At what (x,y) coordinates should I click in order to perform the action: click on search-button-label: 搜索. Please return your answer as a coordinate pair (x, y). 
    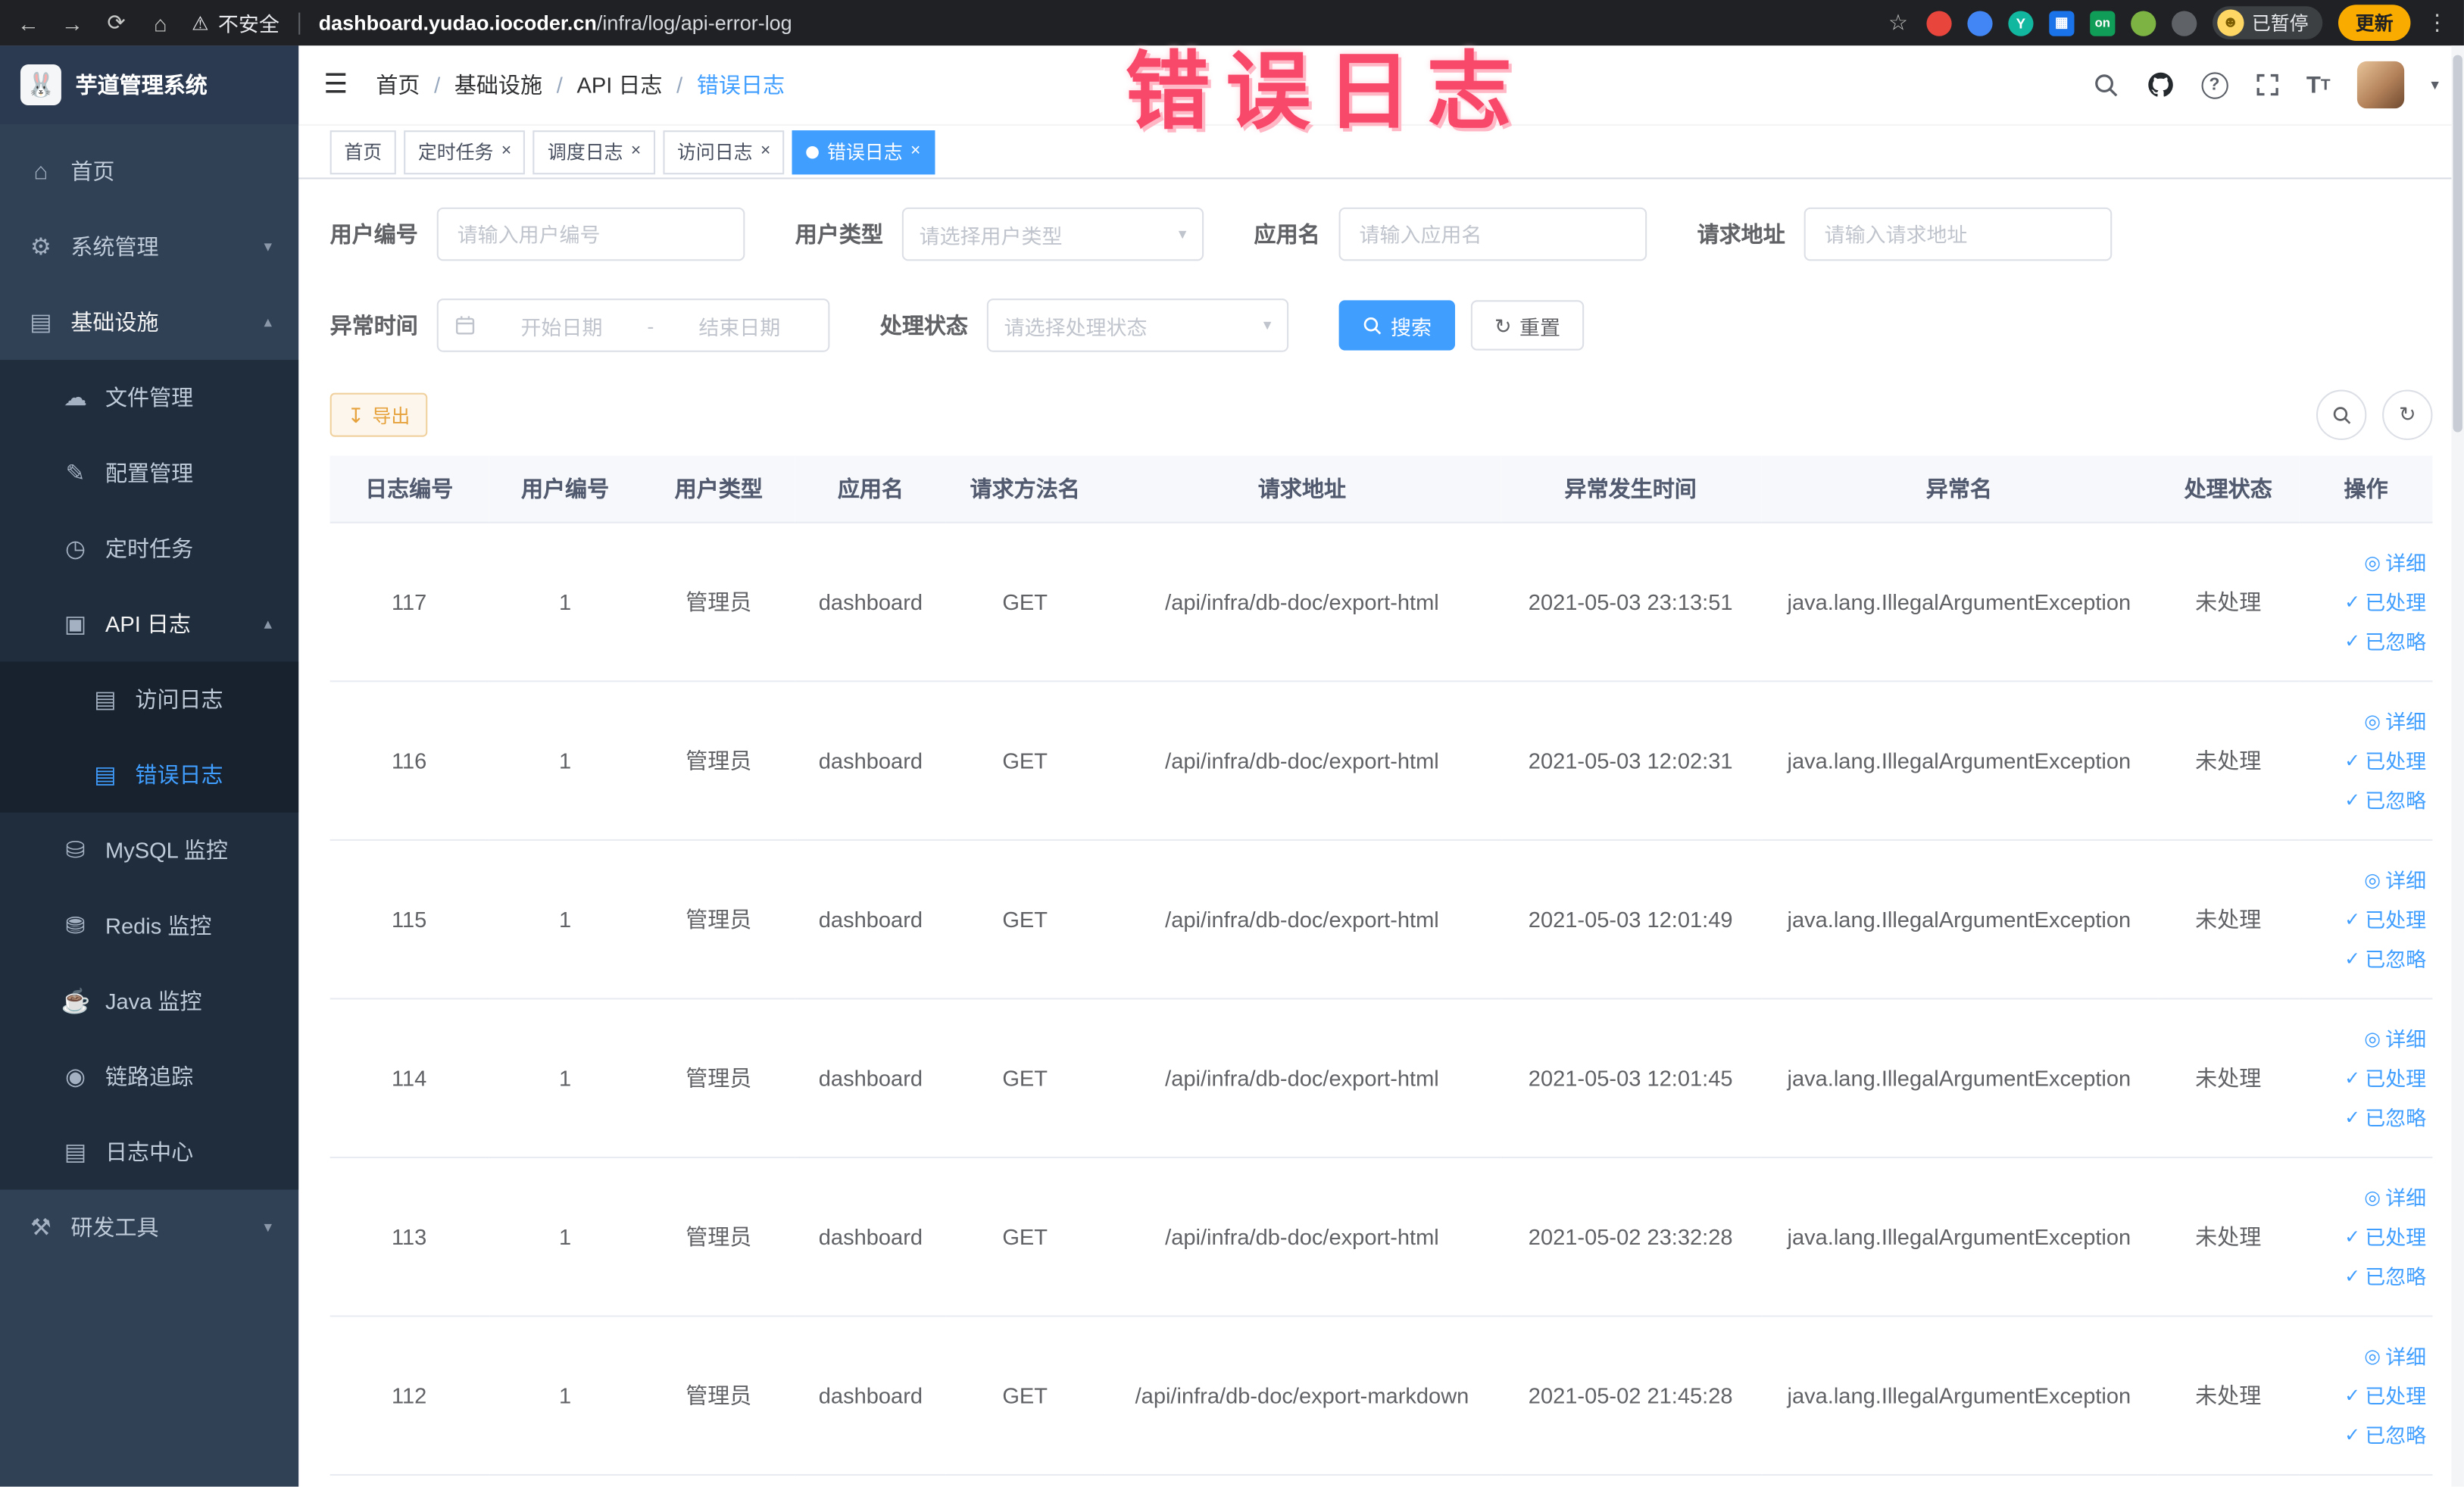
    Looking at the image, I should click on (1411, 326).